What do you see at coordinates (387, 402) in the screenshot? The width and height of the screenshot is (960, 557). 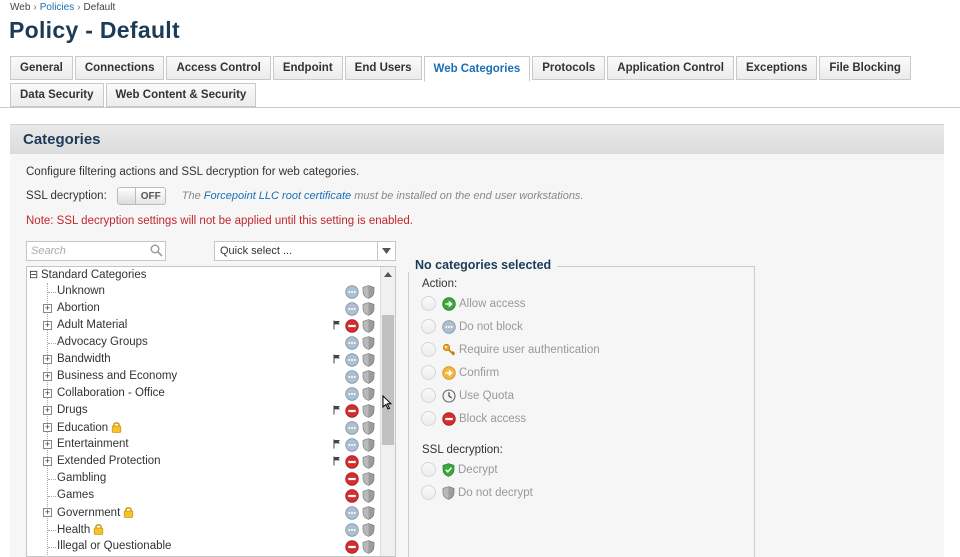 I see `mouse-cursor-icon` at bounding box center [387, 402].